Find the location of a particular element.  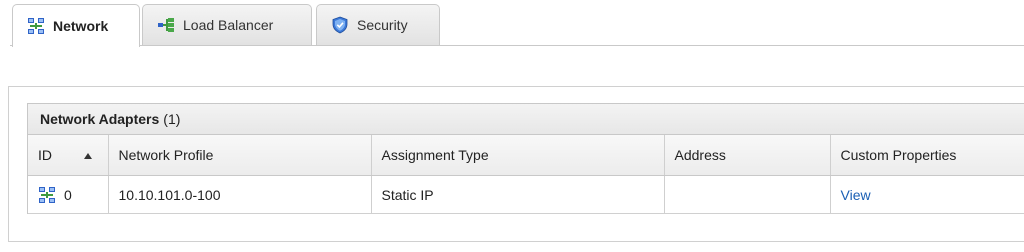

column-header-id: ID is located at coordinates (68, 155).